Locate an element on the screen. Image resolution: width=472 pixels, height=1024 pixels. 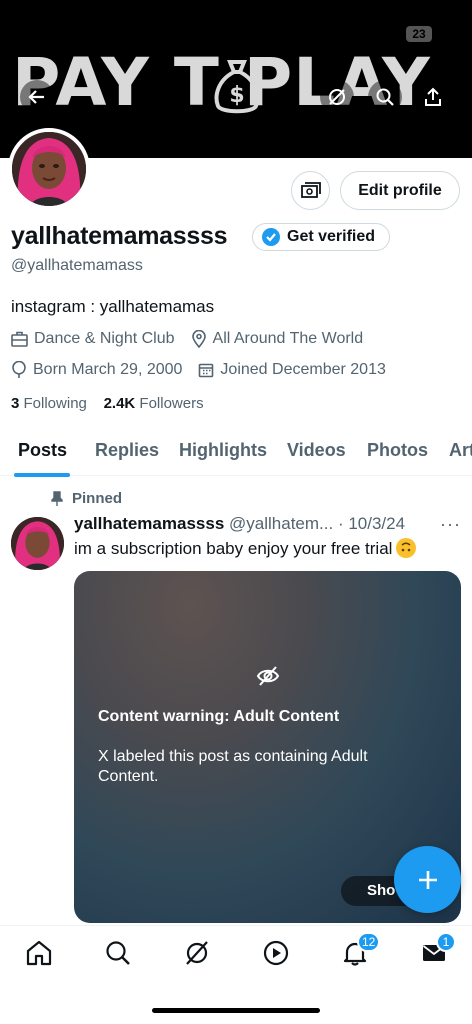
nav-notifications: 12 is located at coordinates (360, 950).